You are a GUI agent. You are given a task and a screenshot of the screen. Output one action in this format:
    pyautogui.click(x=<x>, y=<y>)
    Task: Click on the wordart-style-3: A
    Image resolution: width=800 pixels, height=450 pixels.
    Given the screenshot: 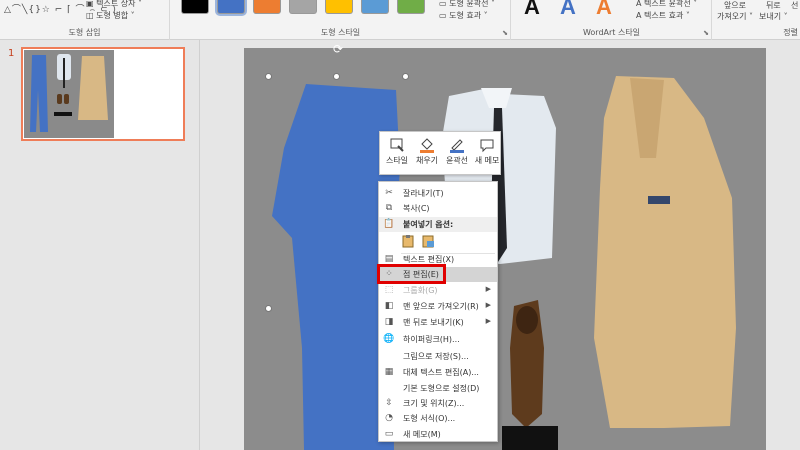 What is the action you would take?
    pyautogui.click(x=604, y=10)
    